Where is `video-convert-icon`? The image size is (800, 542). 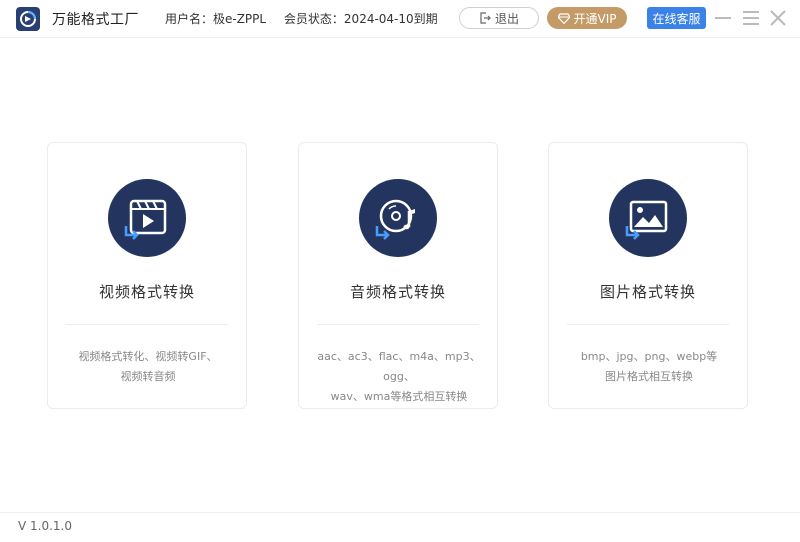 video-convert-icon is located at coordinates (147, 218).